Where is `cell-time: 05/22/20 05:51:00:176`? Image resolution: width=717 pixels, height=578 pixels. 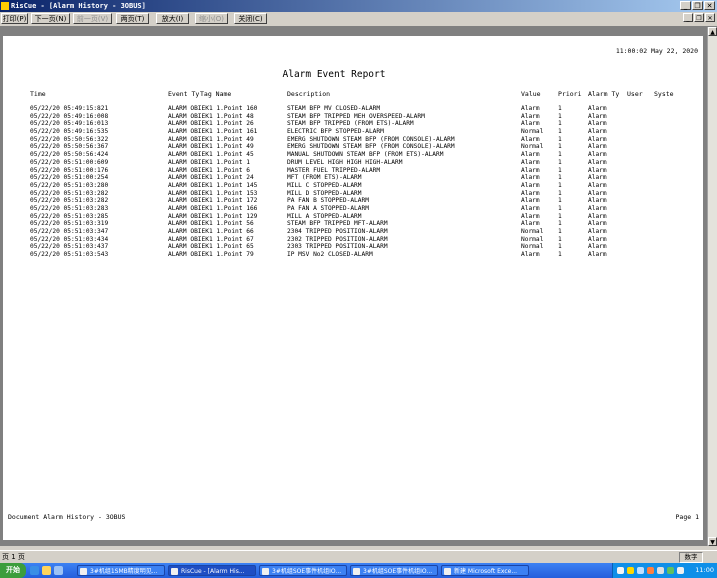 cell-time: 05/22/20 05:51:00:176 is located at coordinates (69, 170).